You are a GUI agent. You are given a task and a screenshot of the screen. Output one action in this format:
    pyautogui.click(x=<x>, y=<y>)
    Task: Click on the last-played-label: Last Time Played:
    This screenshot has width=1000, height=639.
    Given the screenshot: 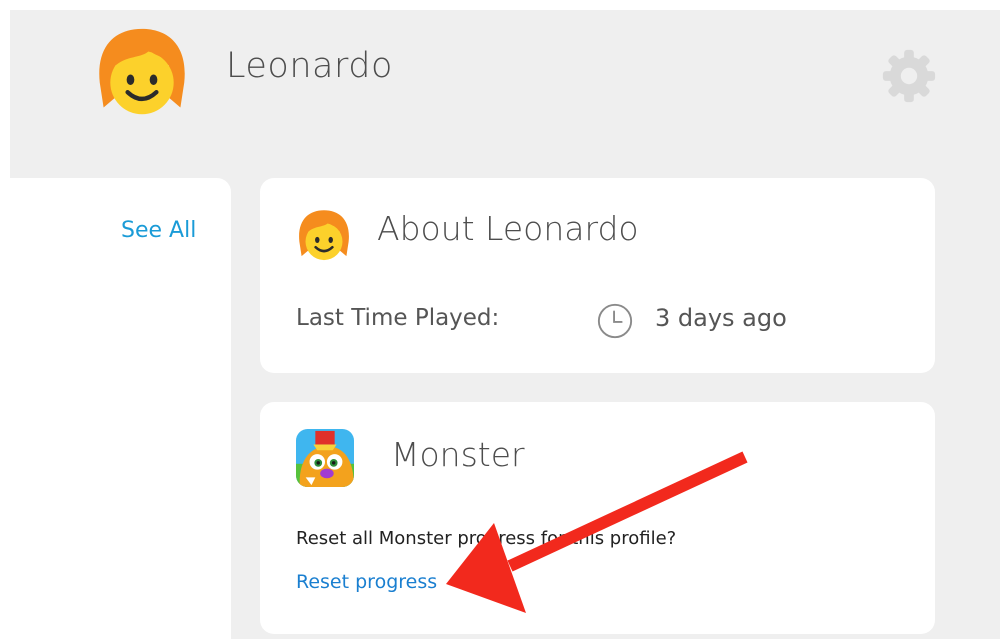 What is the action you would take?
    pyautogui.click(x=398, y=318)
    